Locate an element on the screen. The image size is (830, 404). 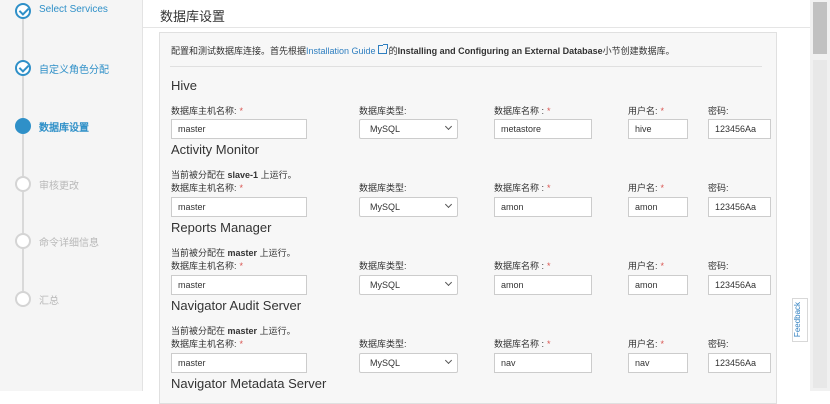
step-summary: 汇总 is located at coordinates (77, 301).